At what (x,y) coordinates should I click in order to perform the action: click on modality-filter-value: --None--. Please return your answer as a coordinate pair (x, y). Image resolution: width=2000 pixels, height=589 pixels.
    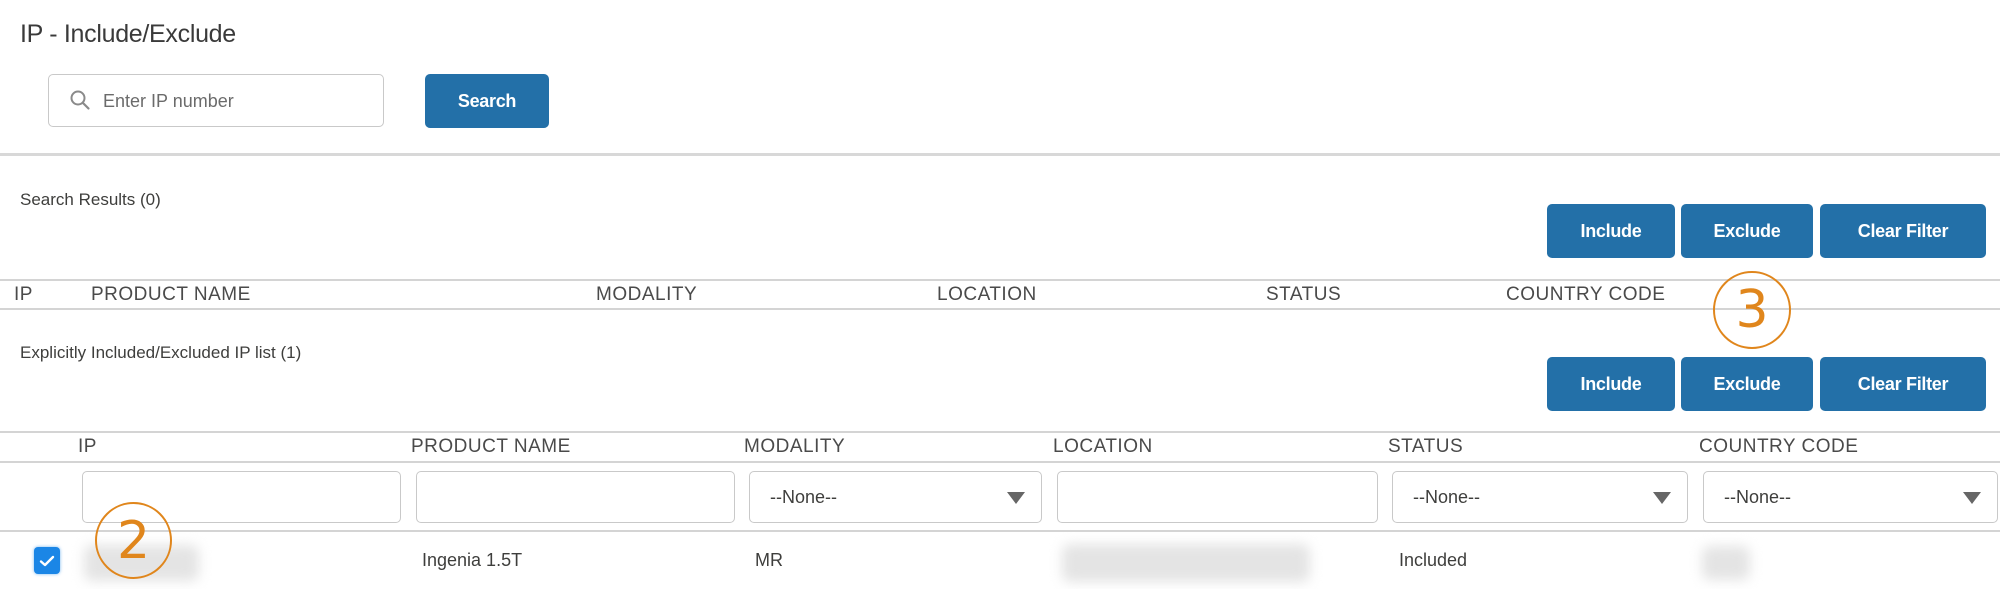
    Looking at the image, I should click on (804, 497).